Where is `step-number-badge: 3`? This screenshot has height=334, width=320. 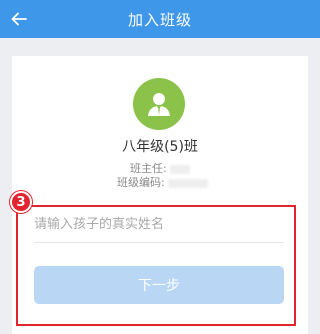 step-number-badge: 3 is located at coordinates (21, 202).